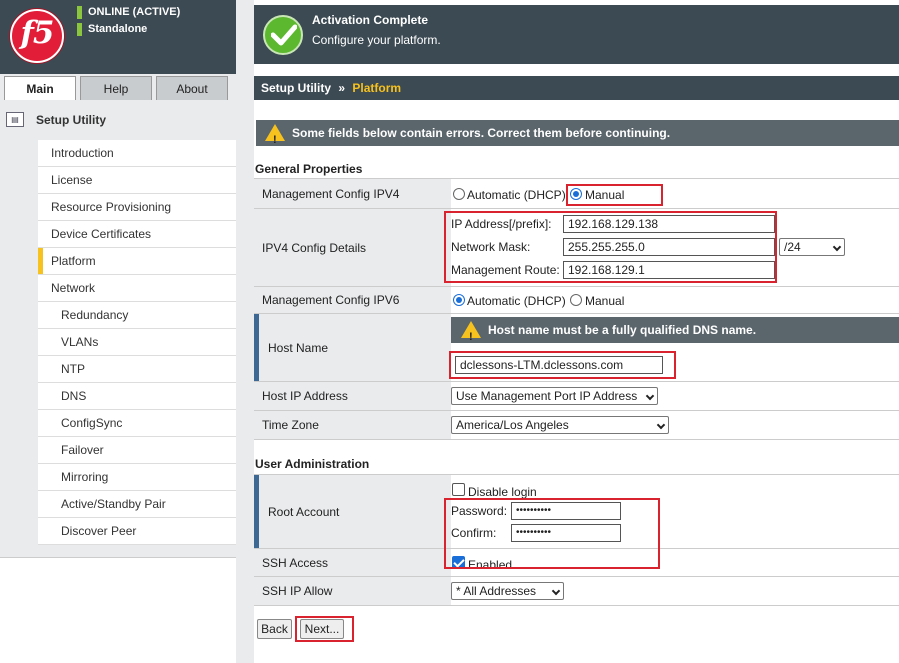  I want to click on top-tabs: Main Help About, so click(118, 87).